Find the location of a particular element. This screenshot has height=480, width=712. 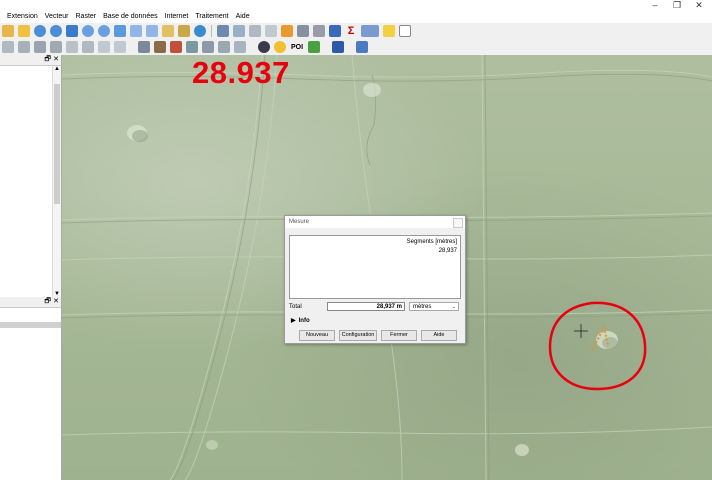

field-calculator-icon is located at coordinates (303, 31).